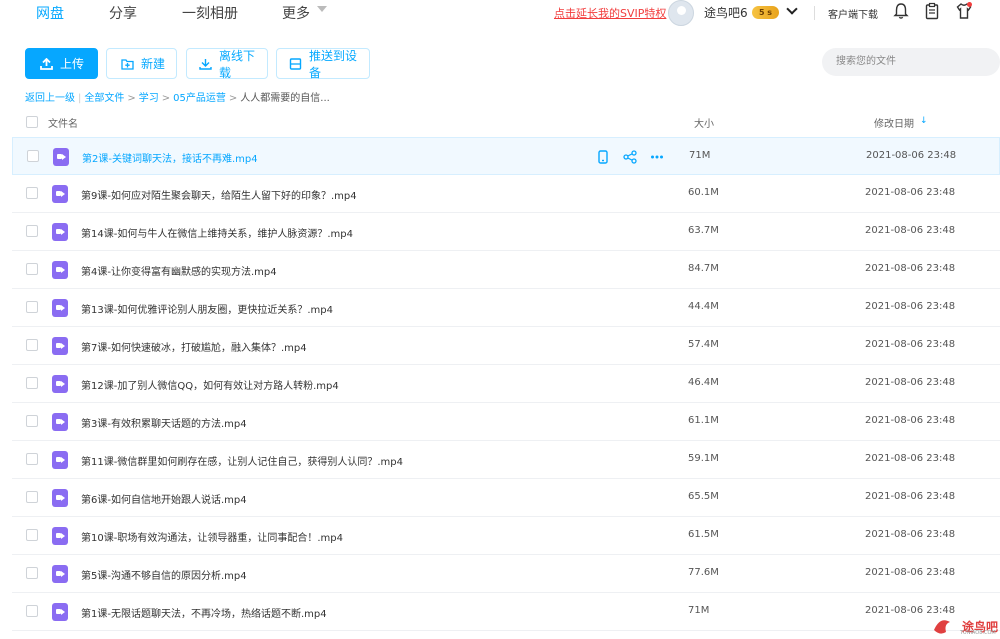 This screenshot has width=1000, height=639. Describe the element at coordinates (853, 13) in the screenshot. I see `client-download-link: 客户端下载` at that location.